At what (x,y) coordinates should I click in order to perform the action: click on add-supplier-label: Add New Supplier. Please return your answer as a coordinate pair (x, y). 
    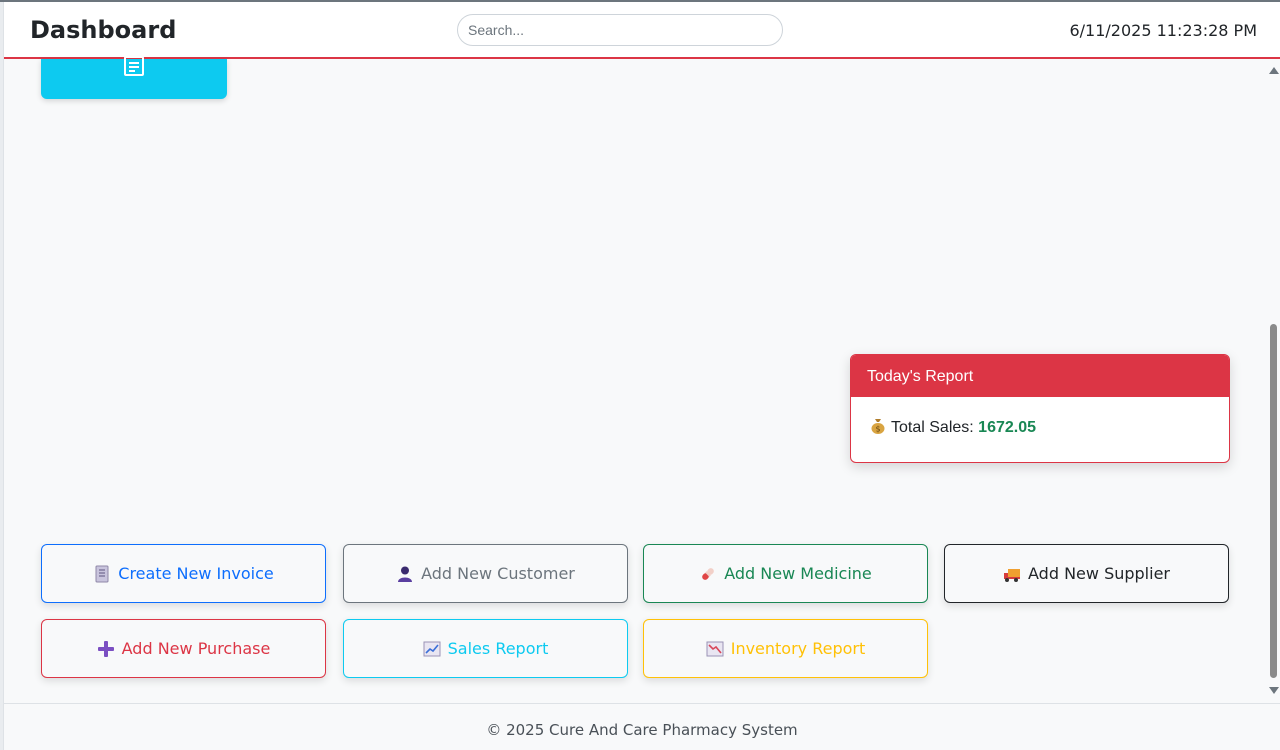
    Looking at the image, I should click on (1099, 573).